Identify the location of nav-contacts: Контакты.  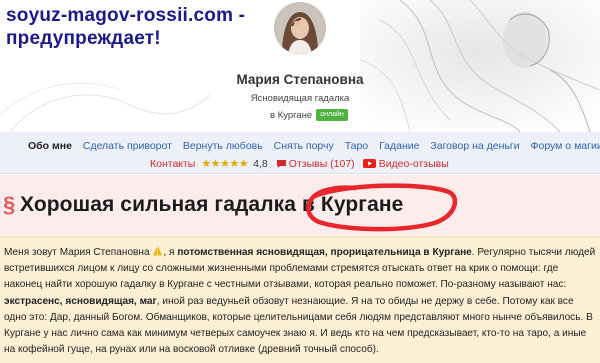
(172, 164).